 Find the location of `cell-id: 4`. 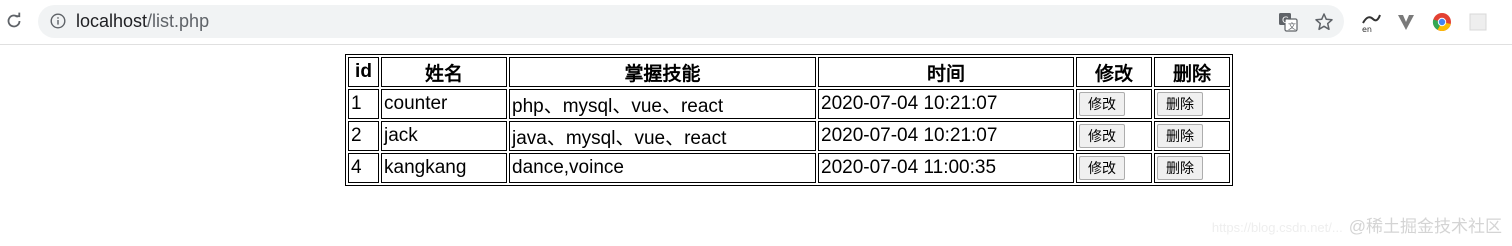

cell-id: 4 is located at coordinates (363, 168).